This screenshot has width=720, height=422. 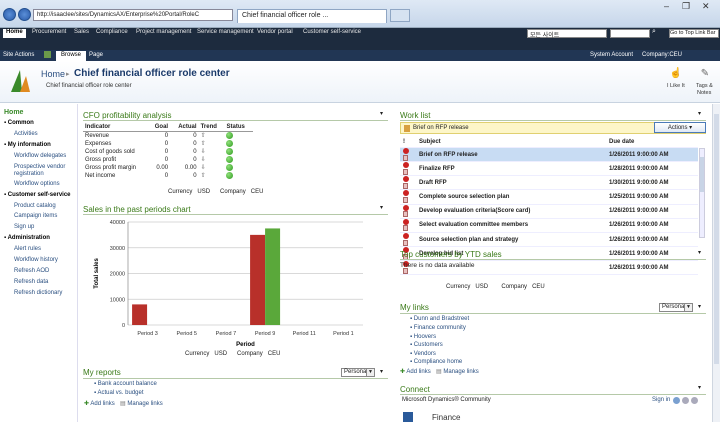 I want to click on ql-campaign-items: Campaign items, so click(x=35, y=216).